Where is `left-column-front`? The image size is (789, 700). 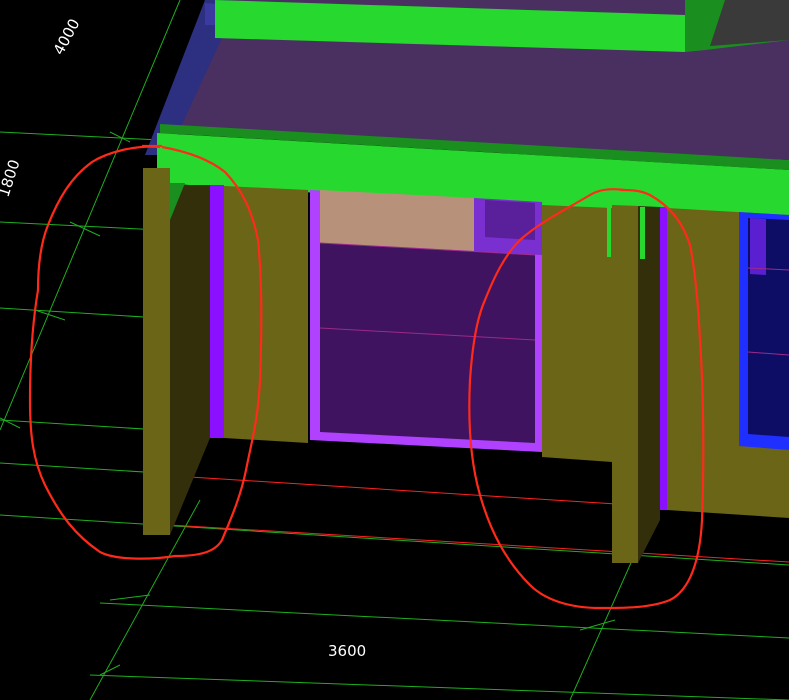
left-column-front is located at coordinates (156, 351).